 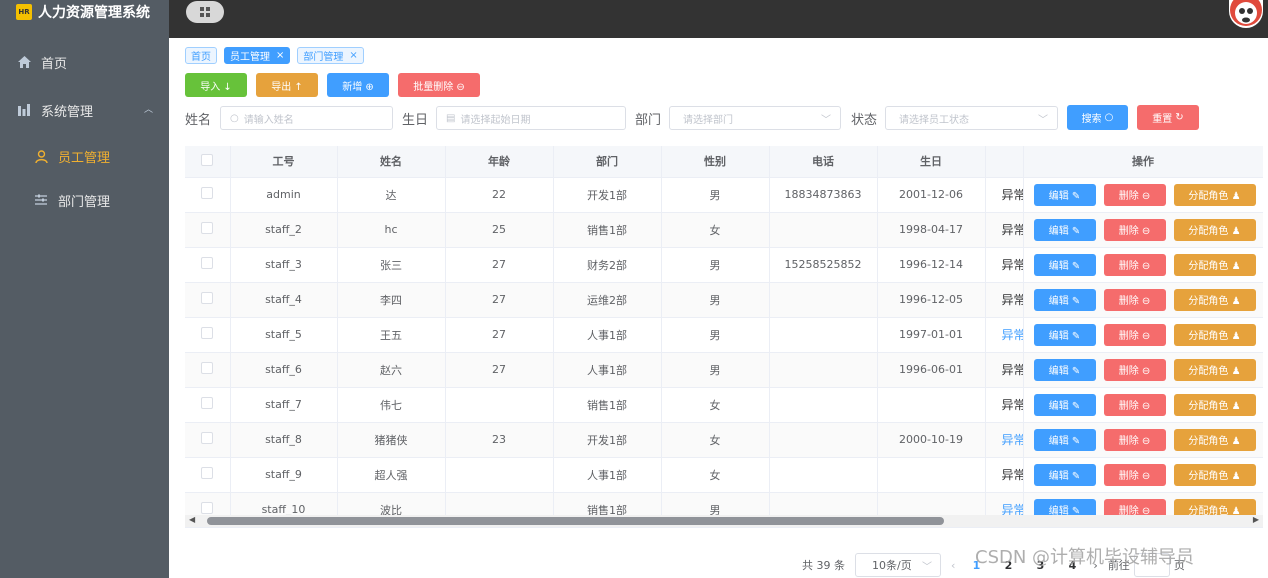 What do you see at coordinates (205, 12) in the screenshot?
I see `menu-toggle-button` at bounding box center [205, 12].